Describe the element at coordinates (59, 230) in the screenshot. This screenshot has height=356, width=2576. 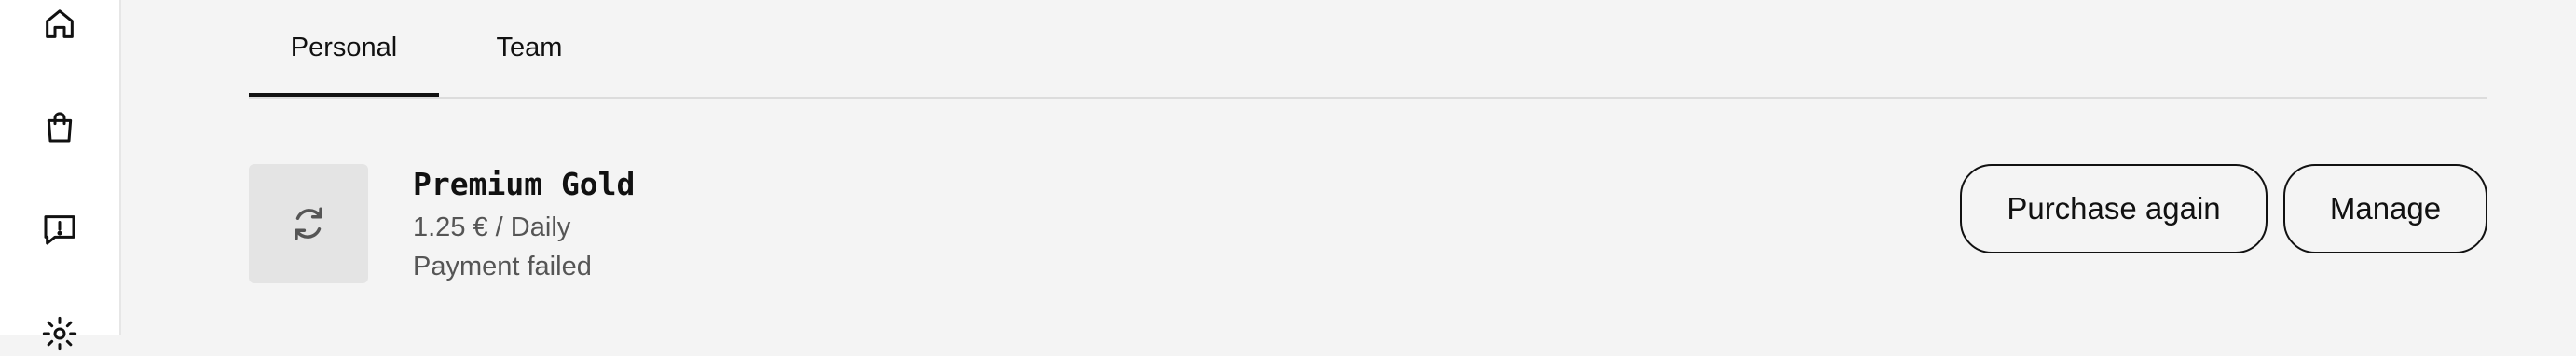
I see `message-alert-icon` at that location.